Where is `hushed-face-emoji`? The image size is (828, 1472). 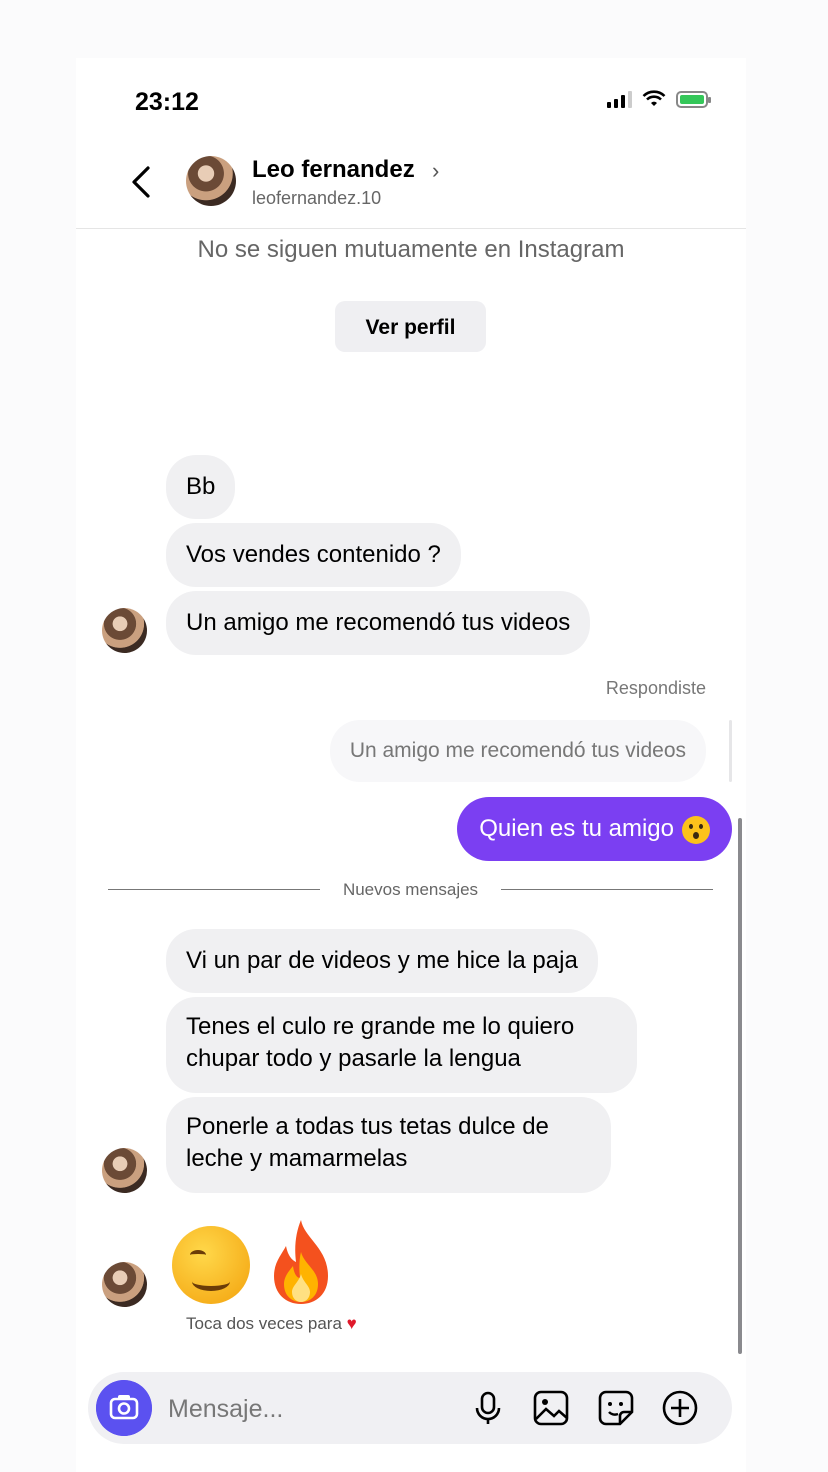 hushed-face-emoji is located at coordinates (696, 829).